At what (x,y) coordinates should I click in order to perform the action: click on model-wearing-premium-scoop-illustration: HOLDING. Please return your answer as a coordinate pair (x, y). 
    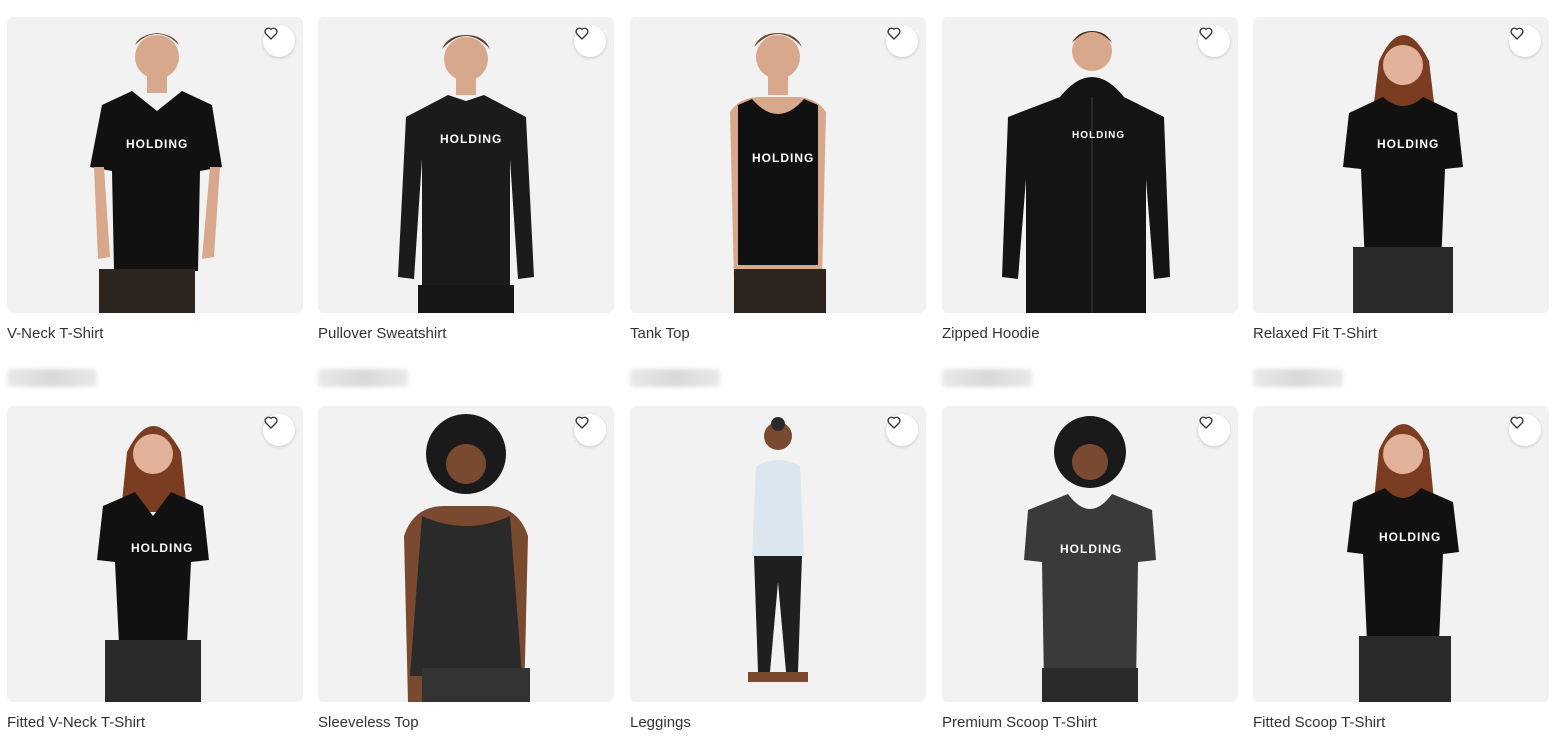
    Looking at the image, I should click on (1090, 559).